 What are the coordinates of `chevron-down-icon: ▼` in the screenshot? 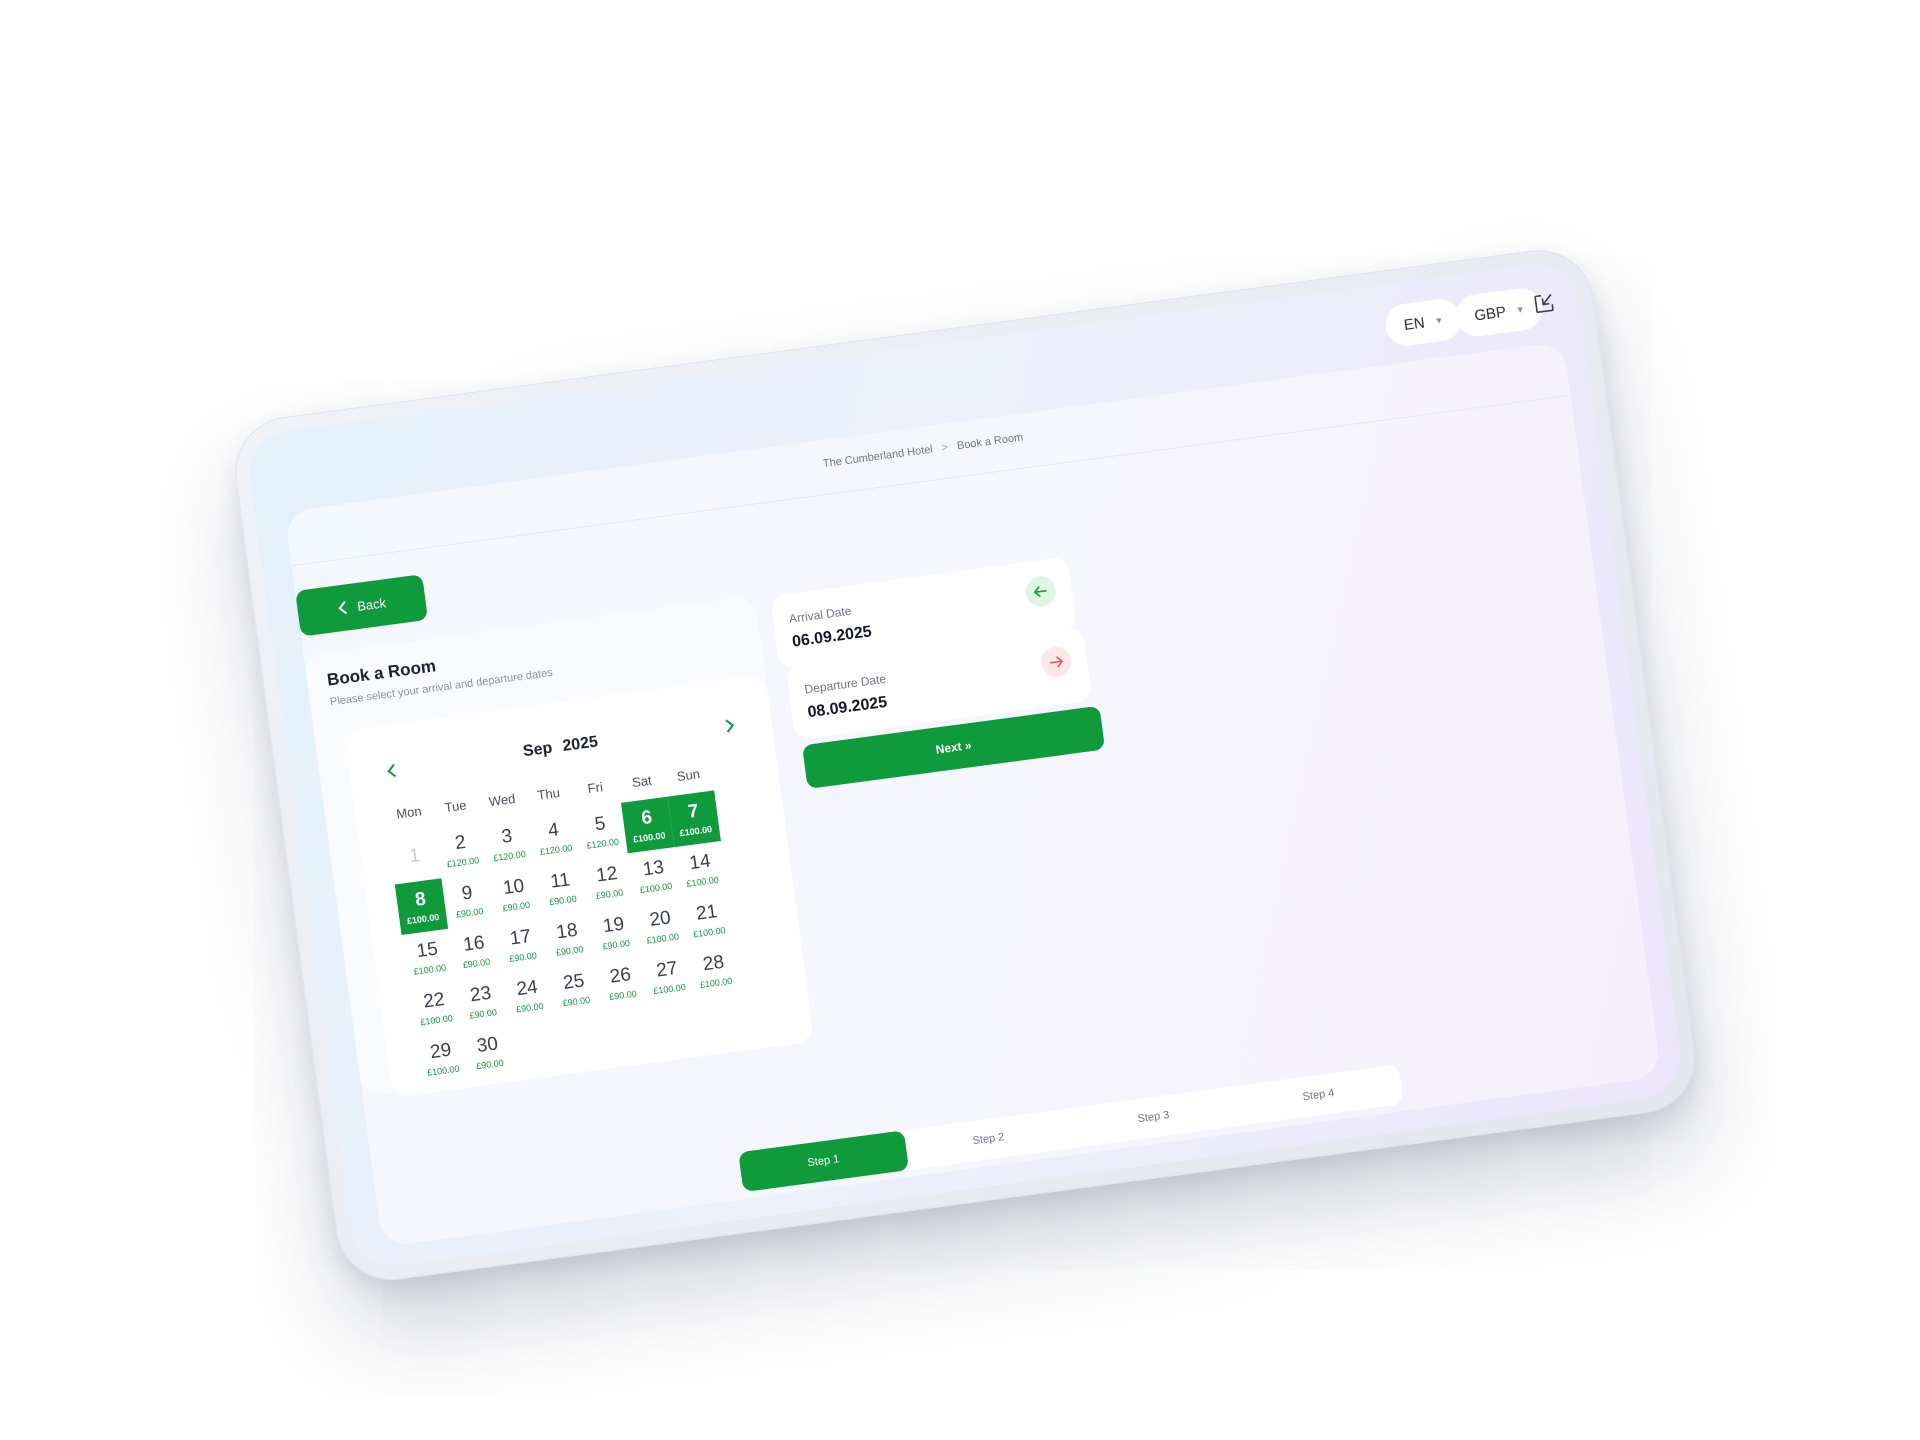 It's located at (1520, 310).